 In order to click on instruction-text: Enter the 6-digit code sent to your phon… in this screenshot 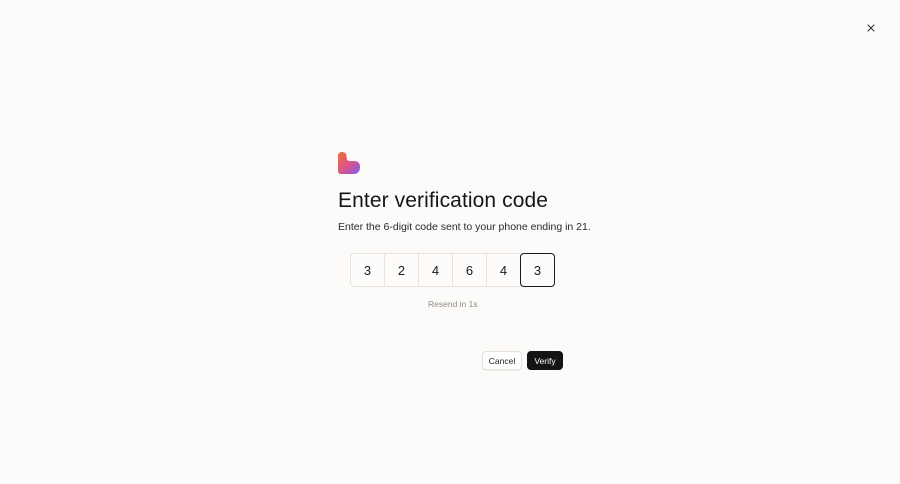, I will do `click(464, 227)`.